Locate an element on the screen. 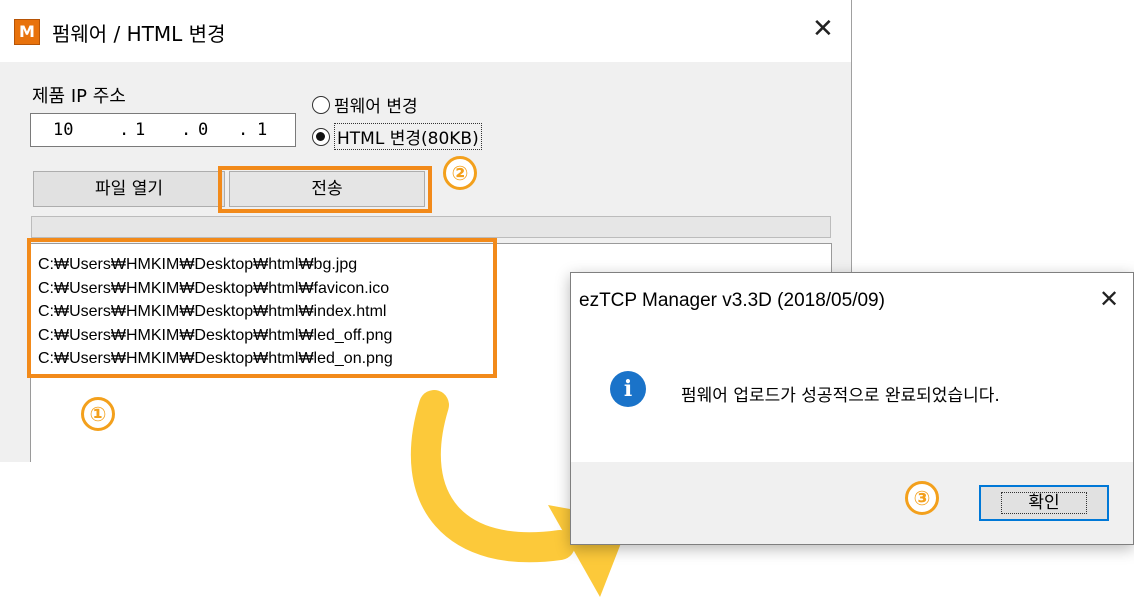  open-file-button: 파일 열기 is located at coordinates (129, 189).